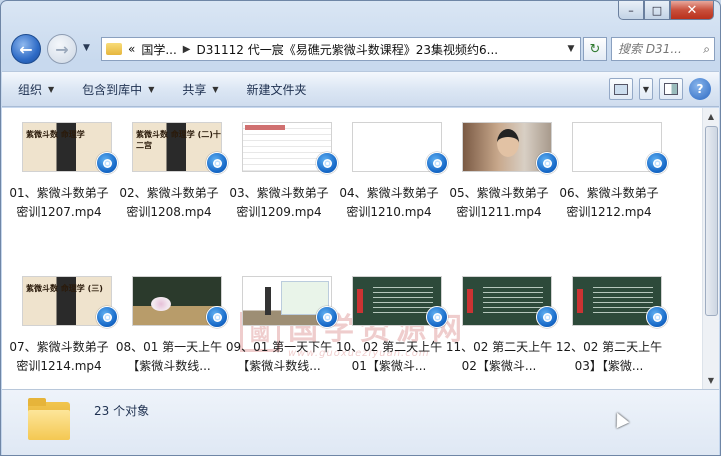 Image resolution: width=721 pixels, height=456 pixels. What do you see at coordinates (61, 317) in the screenshot?
I see `file-item: 紫微斗数 命理学 (三) 07、紫微斗数弟子密训1214.mp4` at bounding box center [61, 317].